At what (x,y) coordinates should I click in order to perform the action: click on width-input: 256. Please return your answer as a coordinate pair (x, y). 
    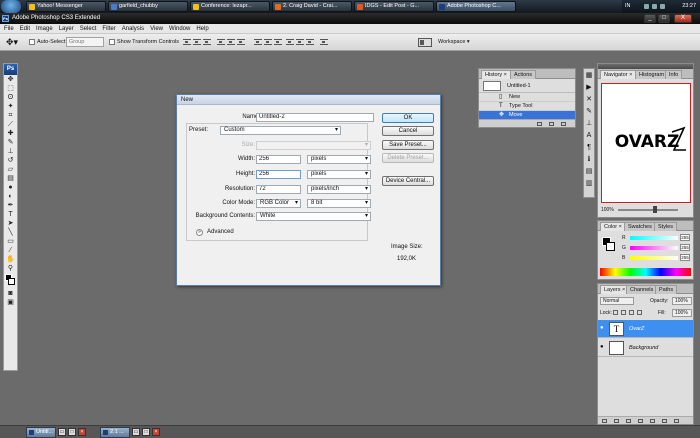
    Looking at the image, I should click on (278, 159).